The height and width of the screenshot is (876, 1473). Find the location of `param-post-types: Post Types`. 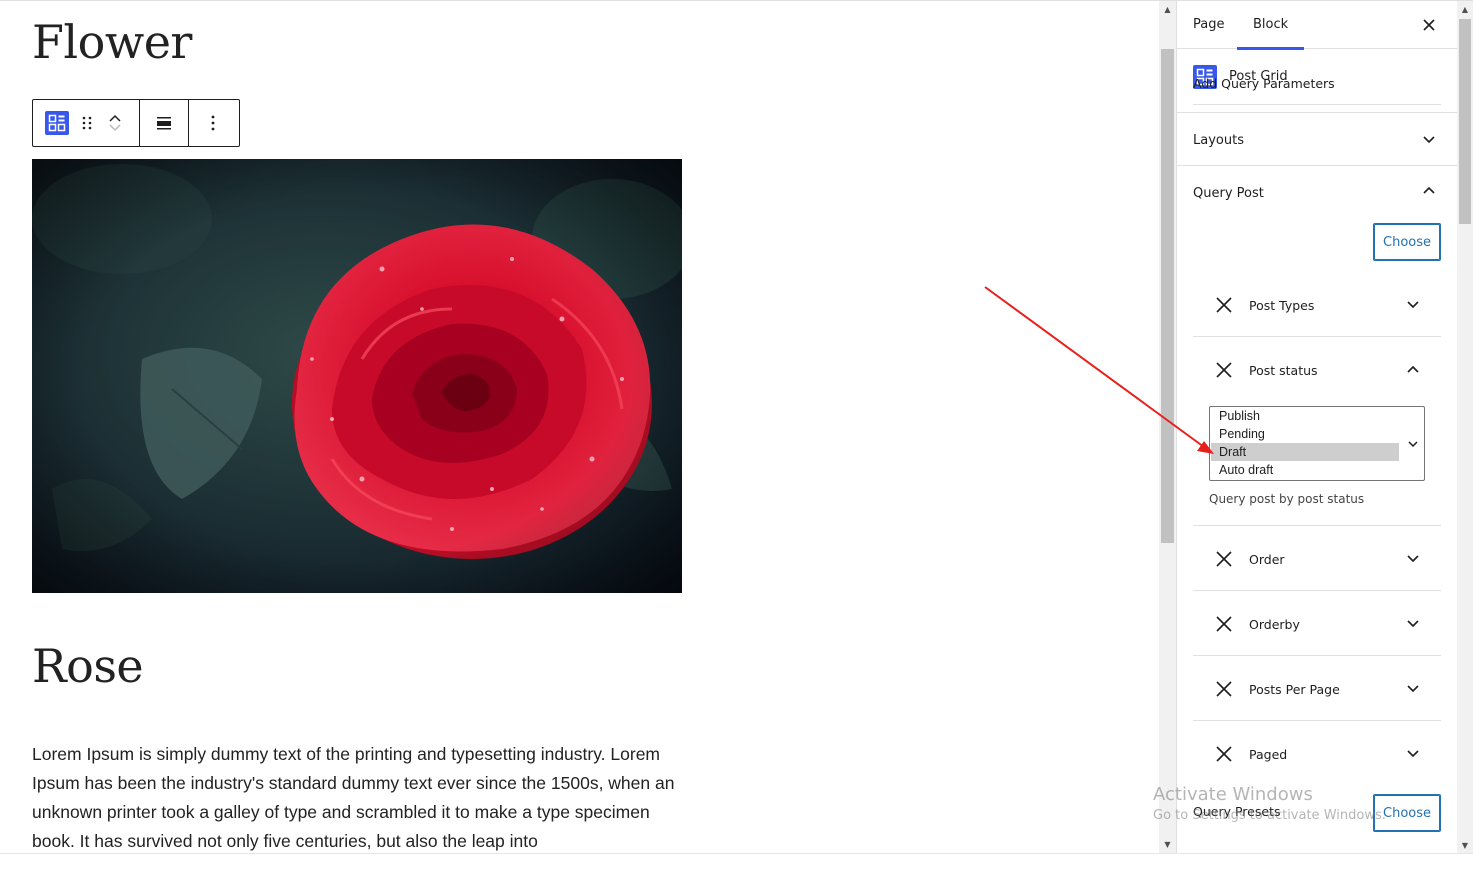

param-post-types: Post Types is located at coordinates (1317, 304).